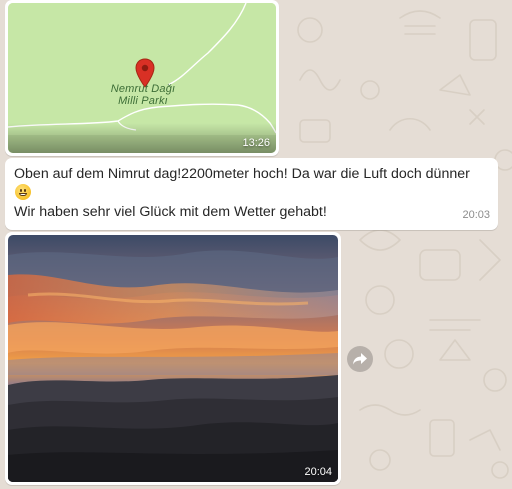 The height and width of the screenshot is (489, 512). I want to click on map-place-line2: Milli Parkı, so click(143, 101).